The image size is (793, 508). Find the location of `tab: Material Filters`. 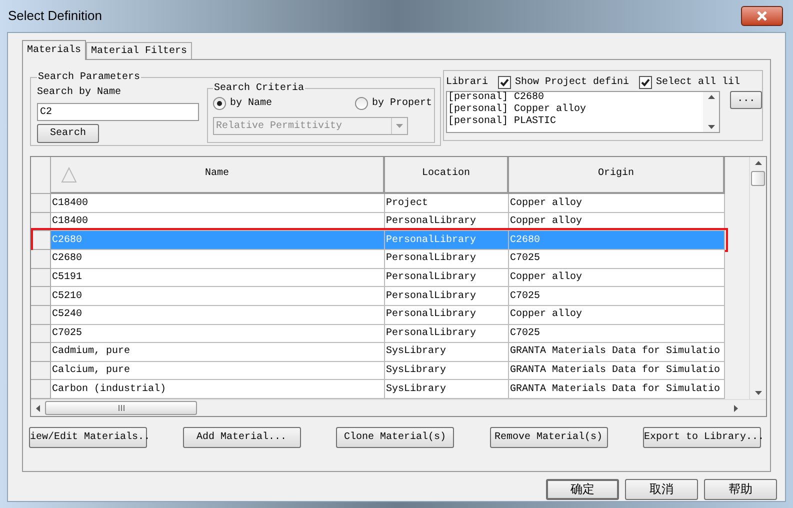

tab: Material Filters is located at coordinates (139, 50).